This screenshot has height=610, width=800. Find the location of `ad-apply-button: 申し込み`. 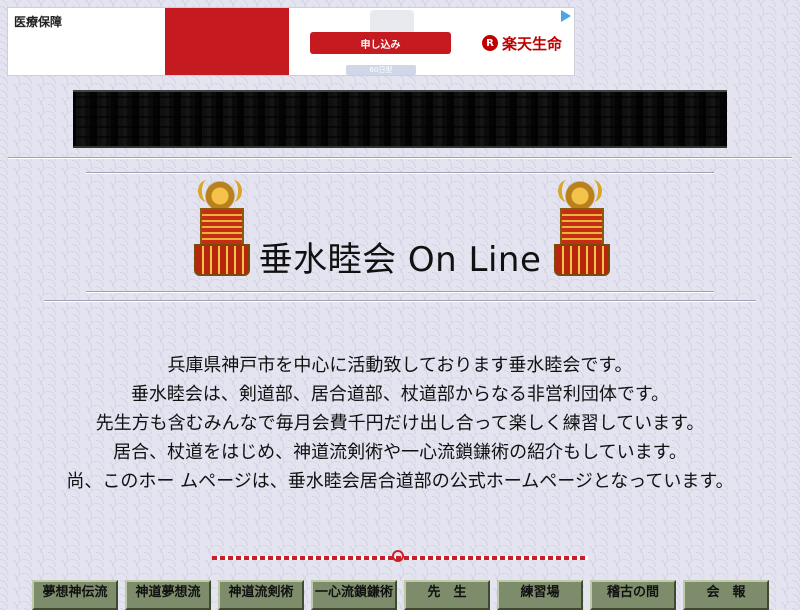

ad-apply-button: 申し込み is located at coordinates (380, 43).